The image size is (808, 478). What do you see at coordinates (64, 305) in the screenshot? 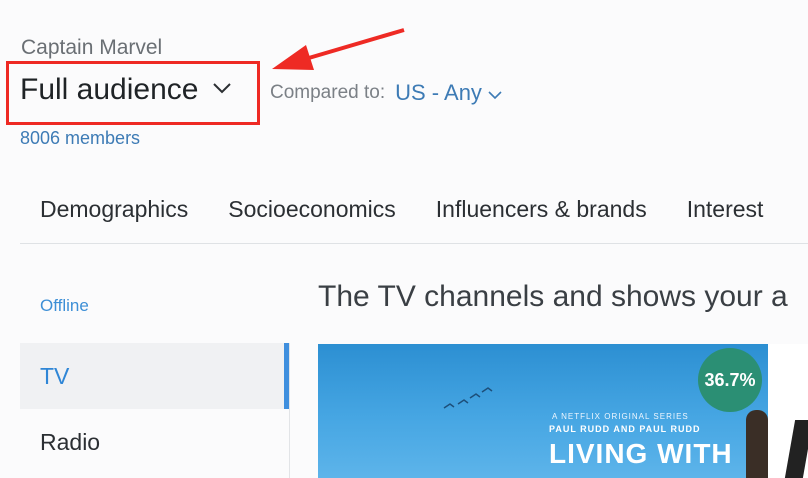
I see `sidebar-section-label: Offline` at bounding box center [64, 305].